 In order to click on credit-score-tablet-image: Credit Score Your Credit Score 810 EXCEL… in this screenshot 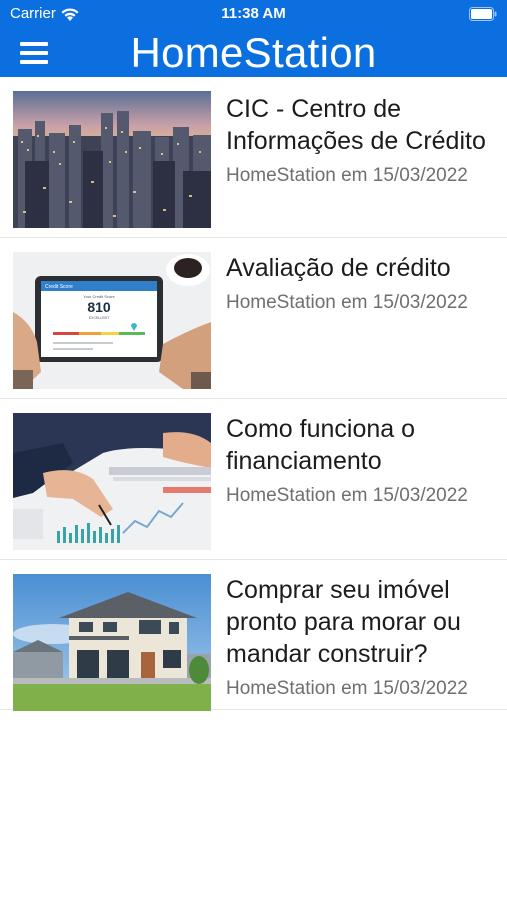, I will do `click(112, 320)`.